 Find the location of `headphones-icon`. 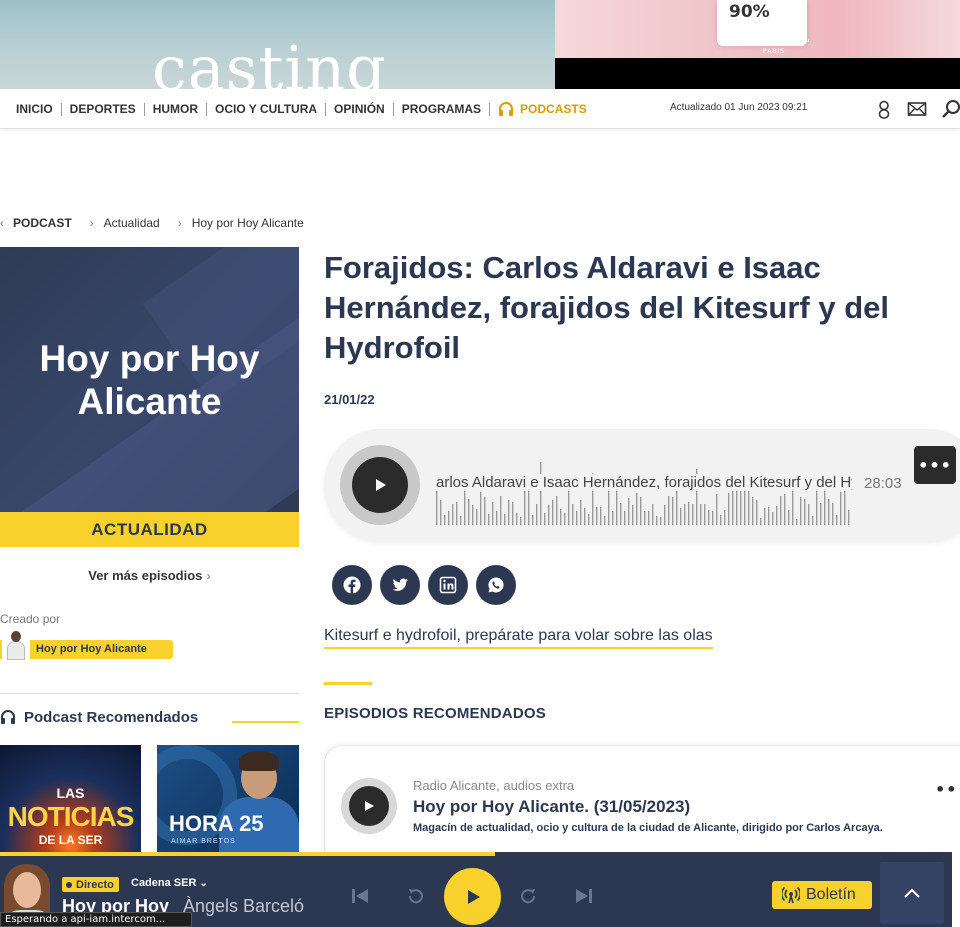

headphones-icon is located at coordinates (7, 717).